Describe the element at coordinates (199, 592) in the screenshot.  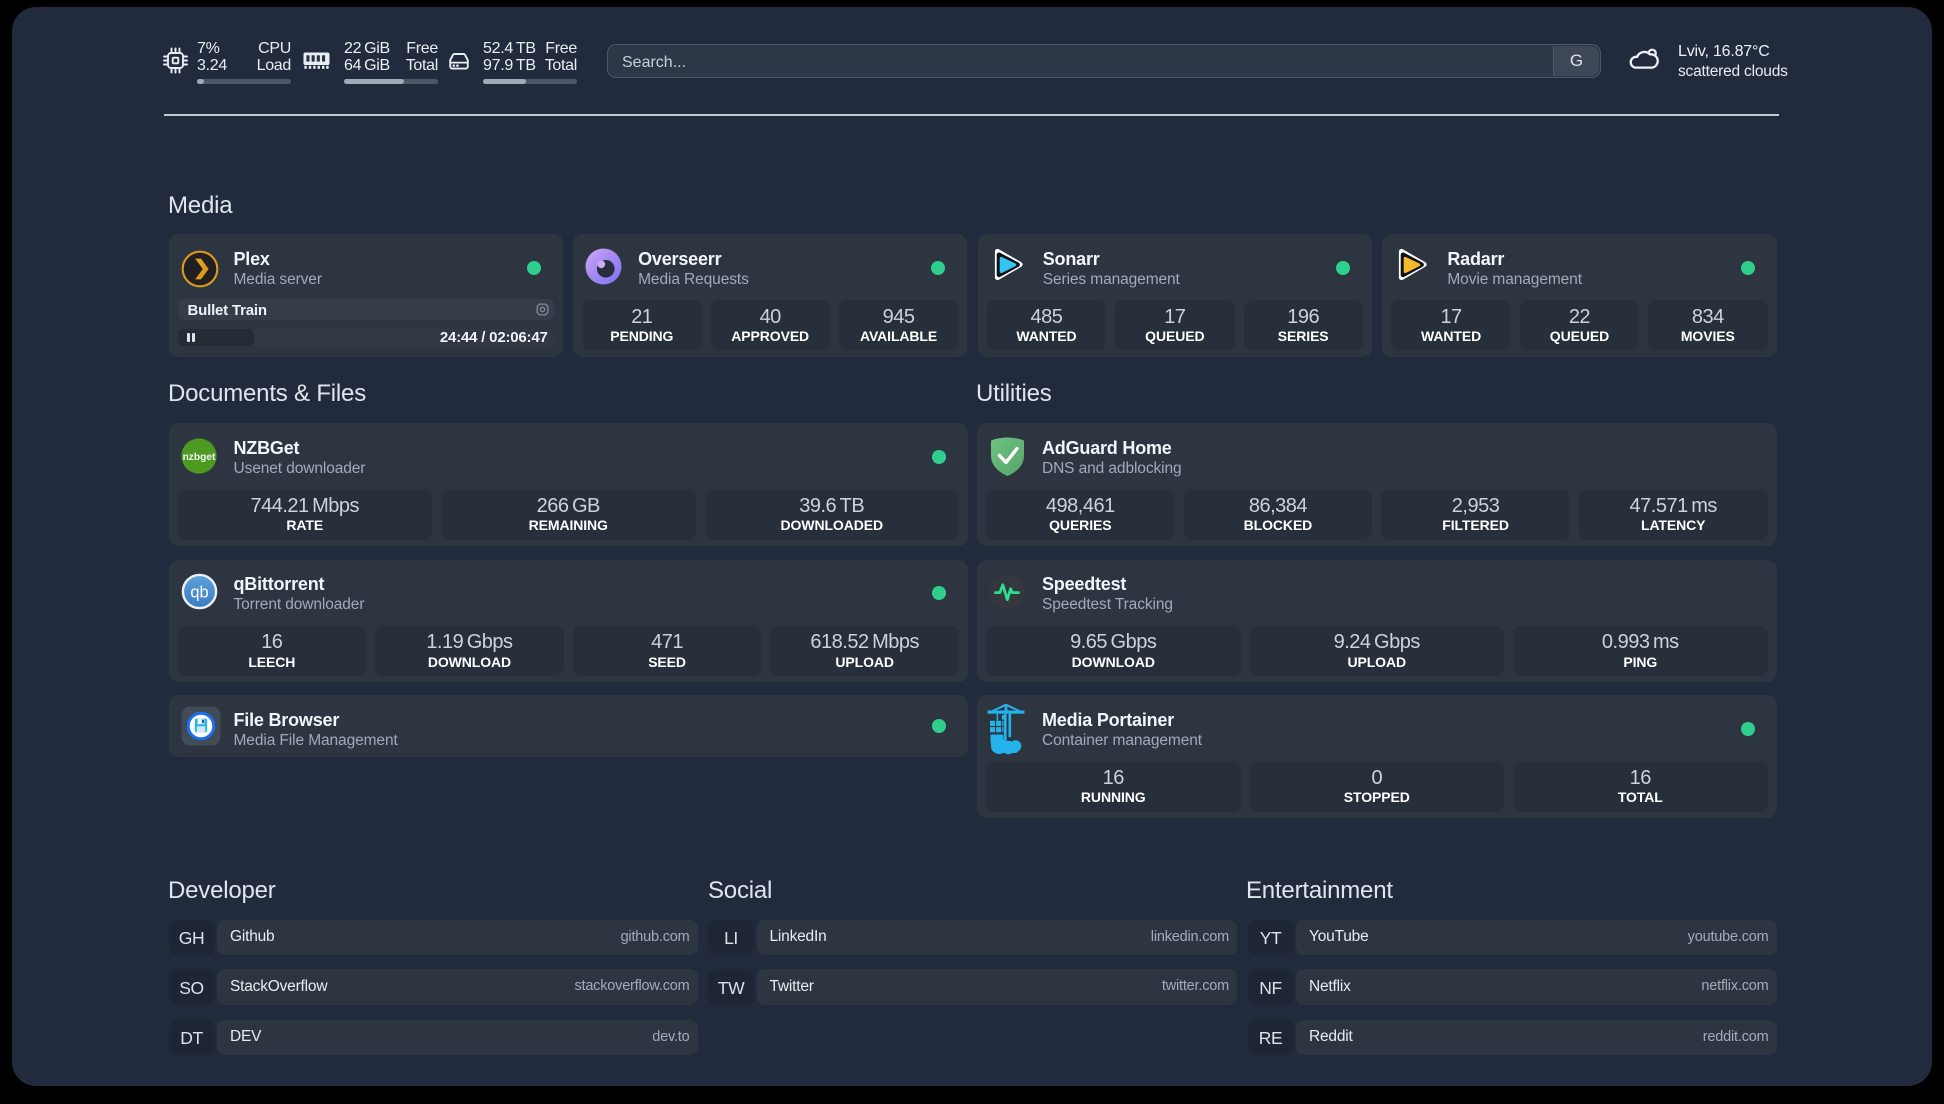
I see `svg-text: qb` at that location.